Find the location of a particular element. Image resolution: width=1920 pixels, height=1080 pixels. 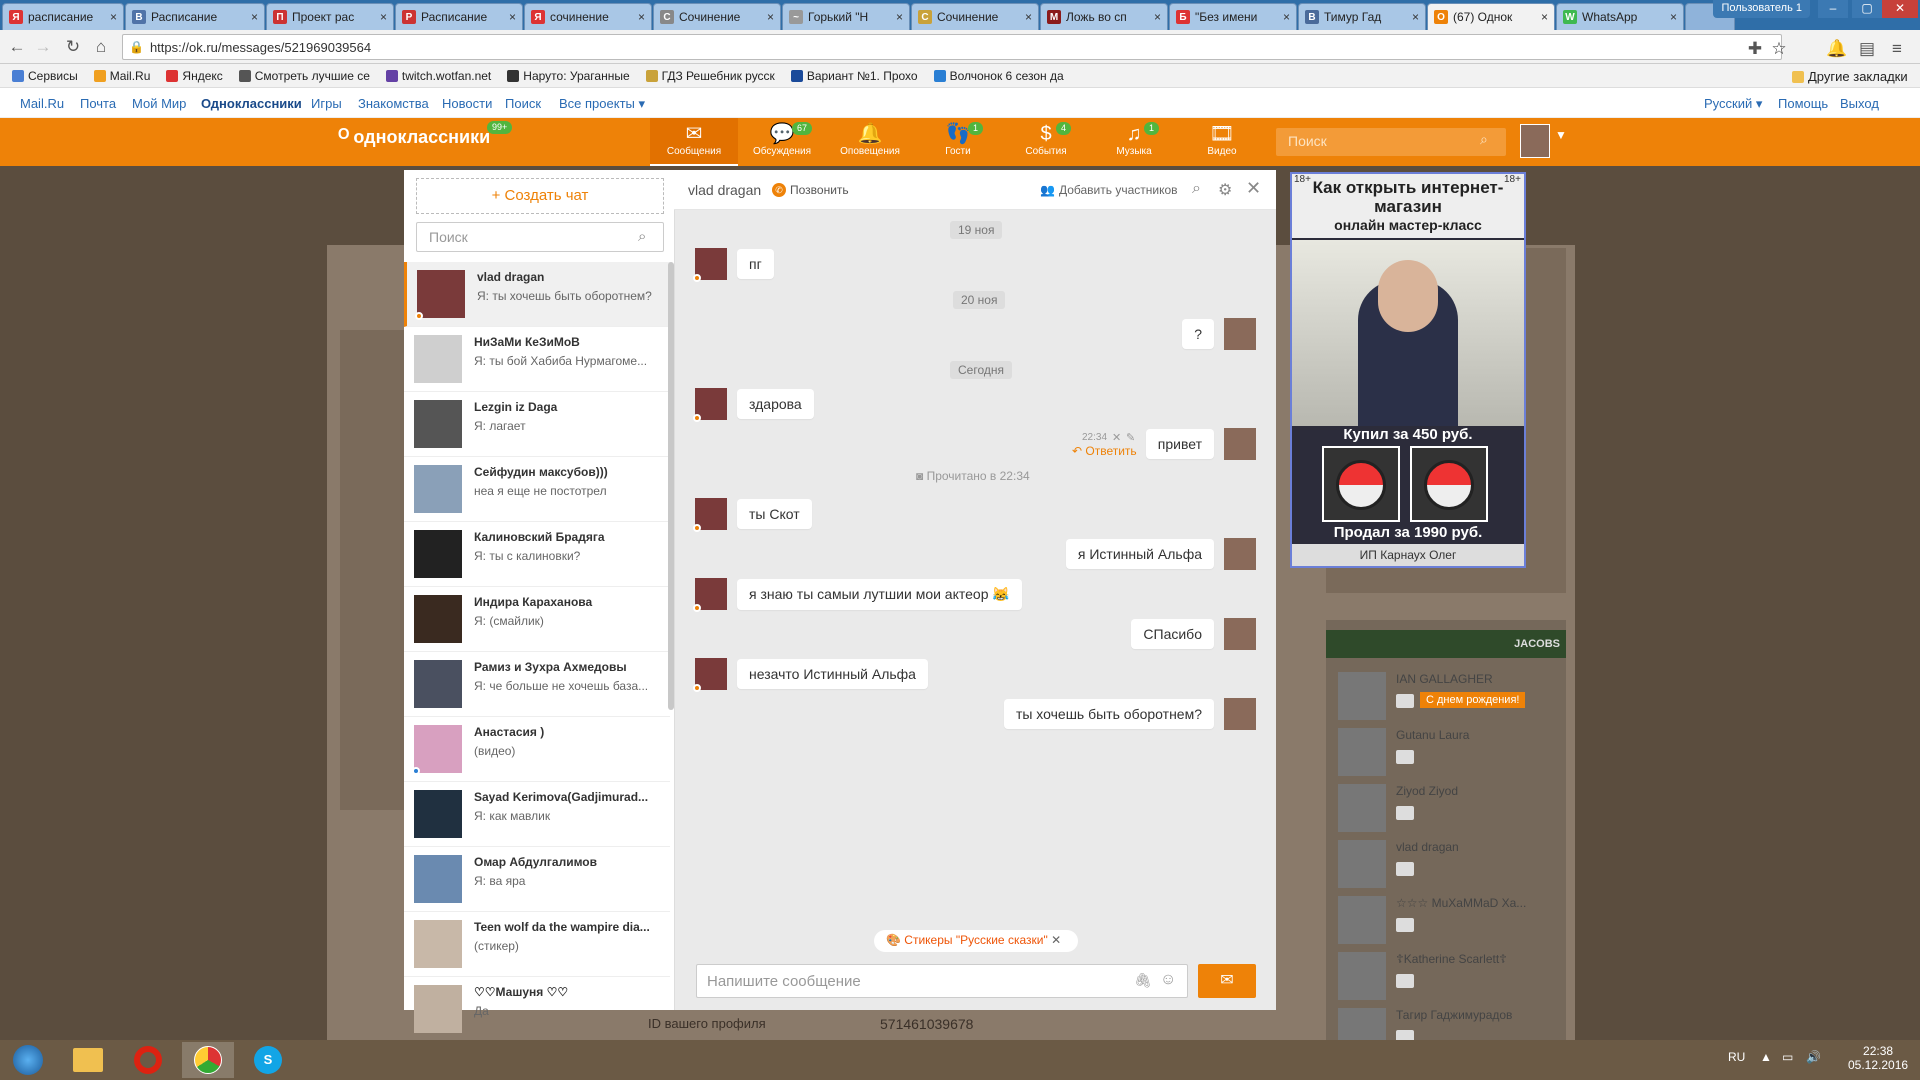

other-bookmarks: Другие закладки is located at coordinates (1850, 76).